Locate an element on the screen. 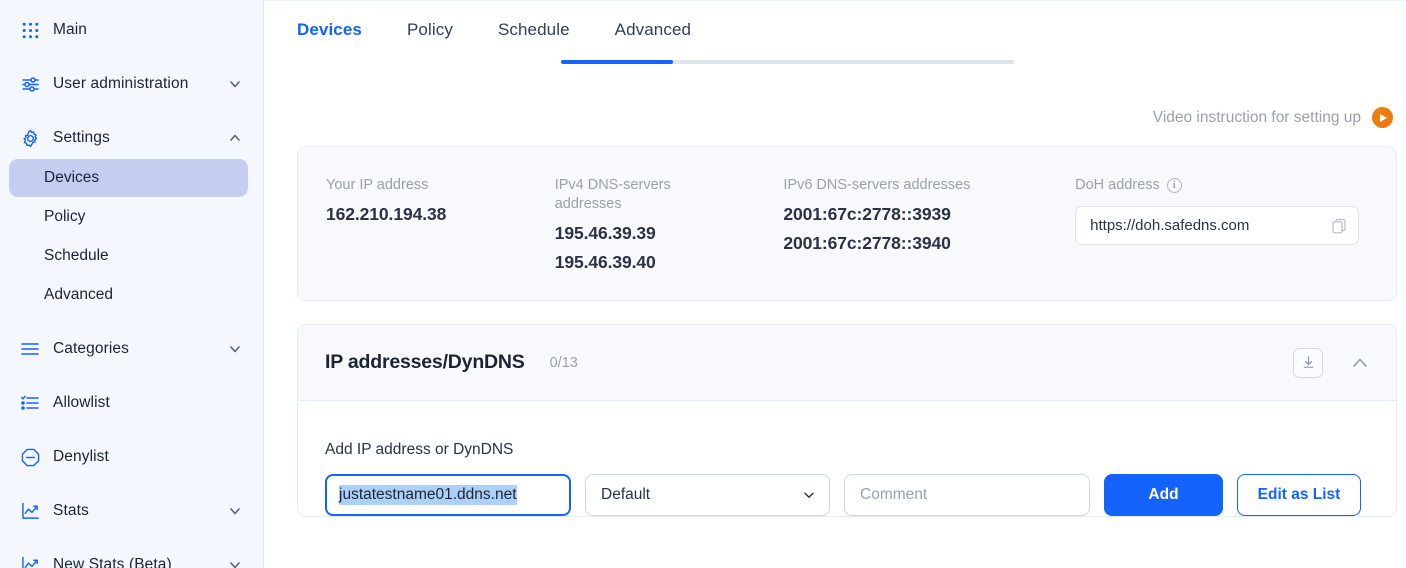  card-header-actions is located at coordinates (1332, 362).